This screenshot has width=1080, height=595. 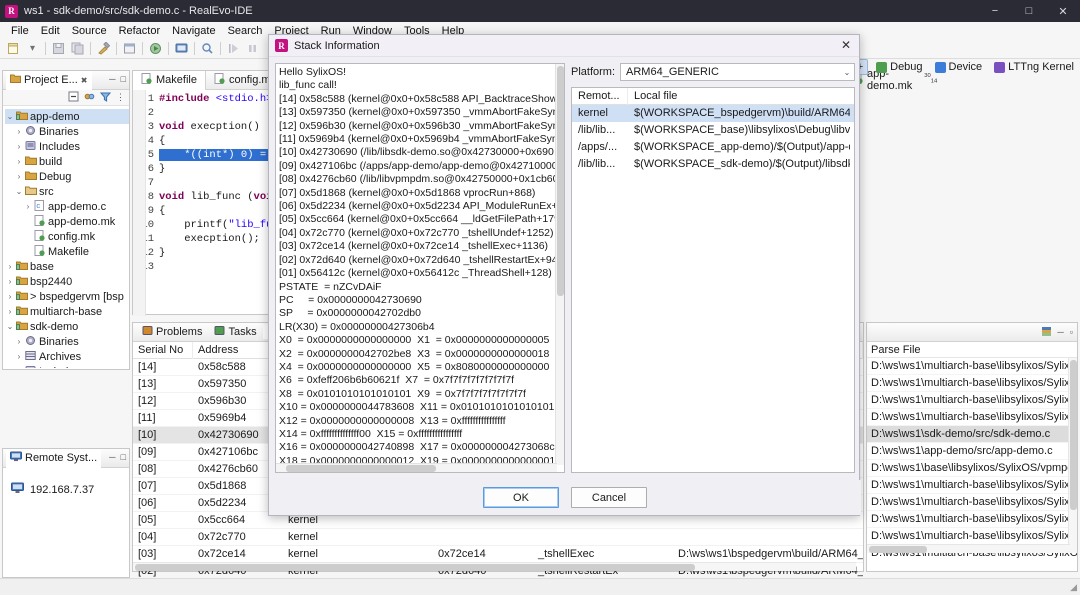 I want to click on menu-navigate: Navigate, so click(x=193, y=31).